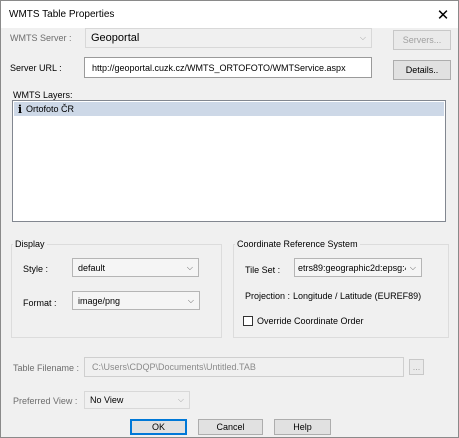 Image resolution: width=459 pixels, height=438 pixels. What do you see at coordinates (36, 269) in the screenshot?
I see `style-label: Style :` at bounding box center [36, 269].